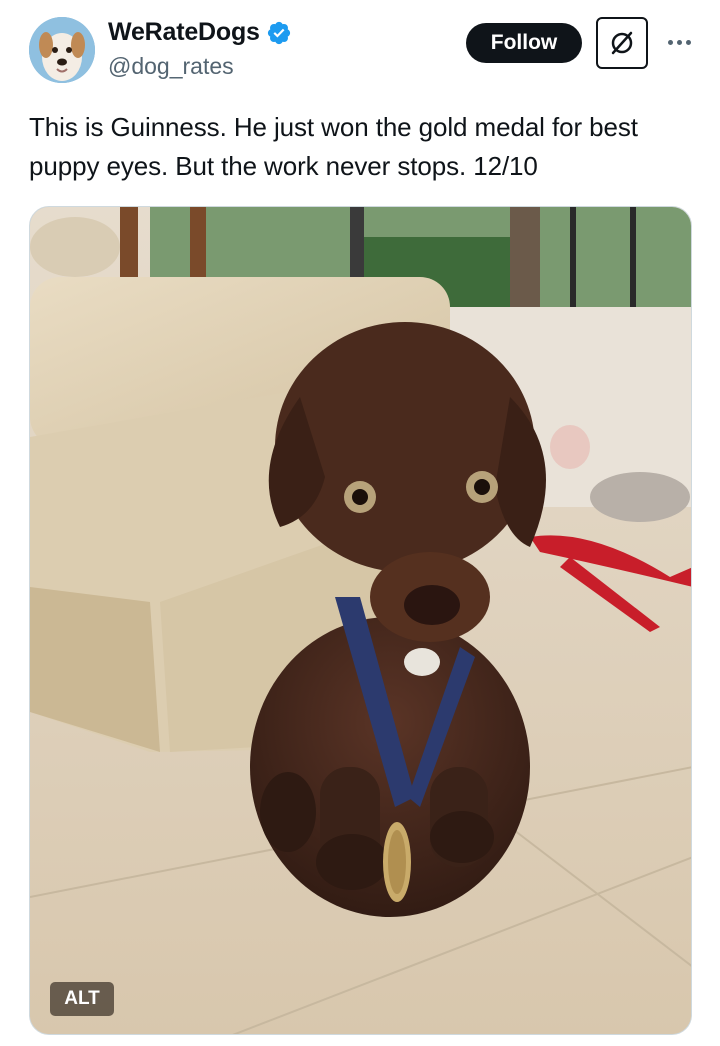  I want to click on follow-button: Follow, so click(524, 43).